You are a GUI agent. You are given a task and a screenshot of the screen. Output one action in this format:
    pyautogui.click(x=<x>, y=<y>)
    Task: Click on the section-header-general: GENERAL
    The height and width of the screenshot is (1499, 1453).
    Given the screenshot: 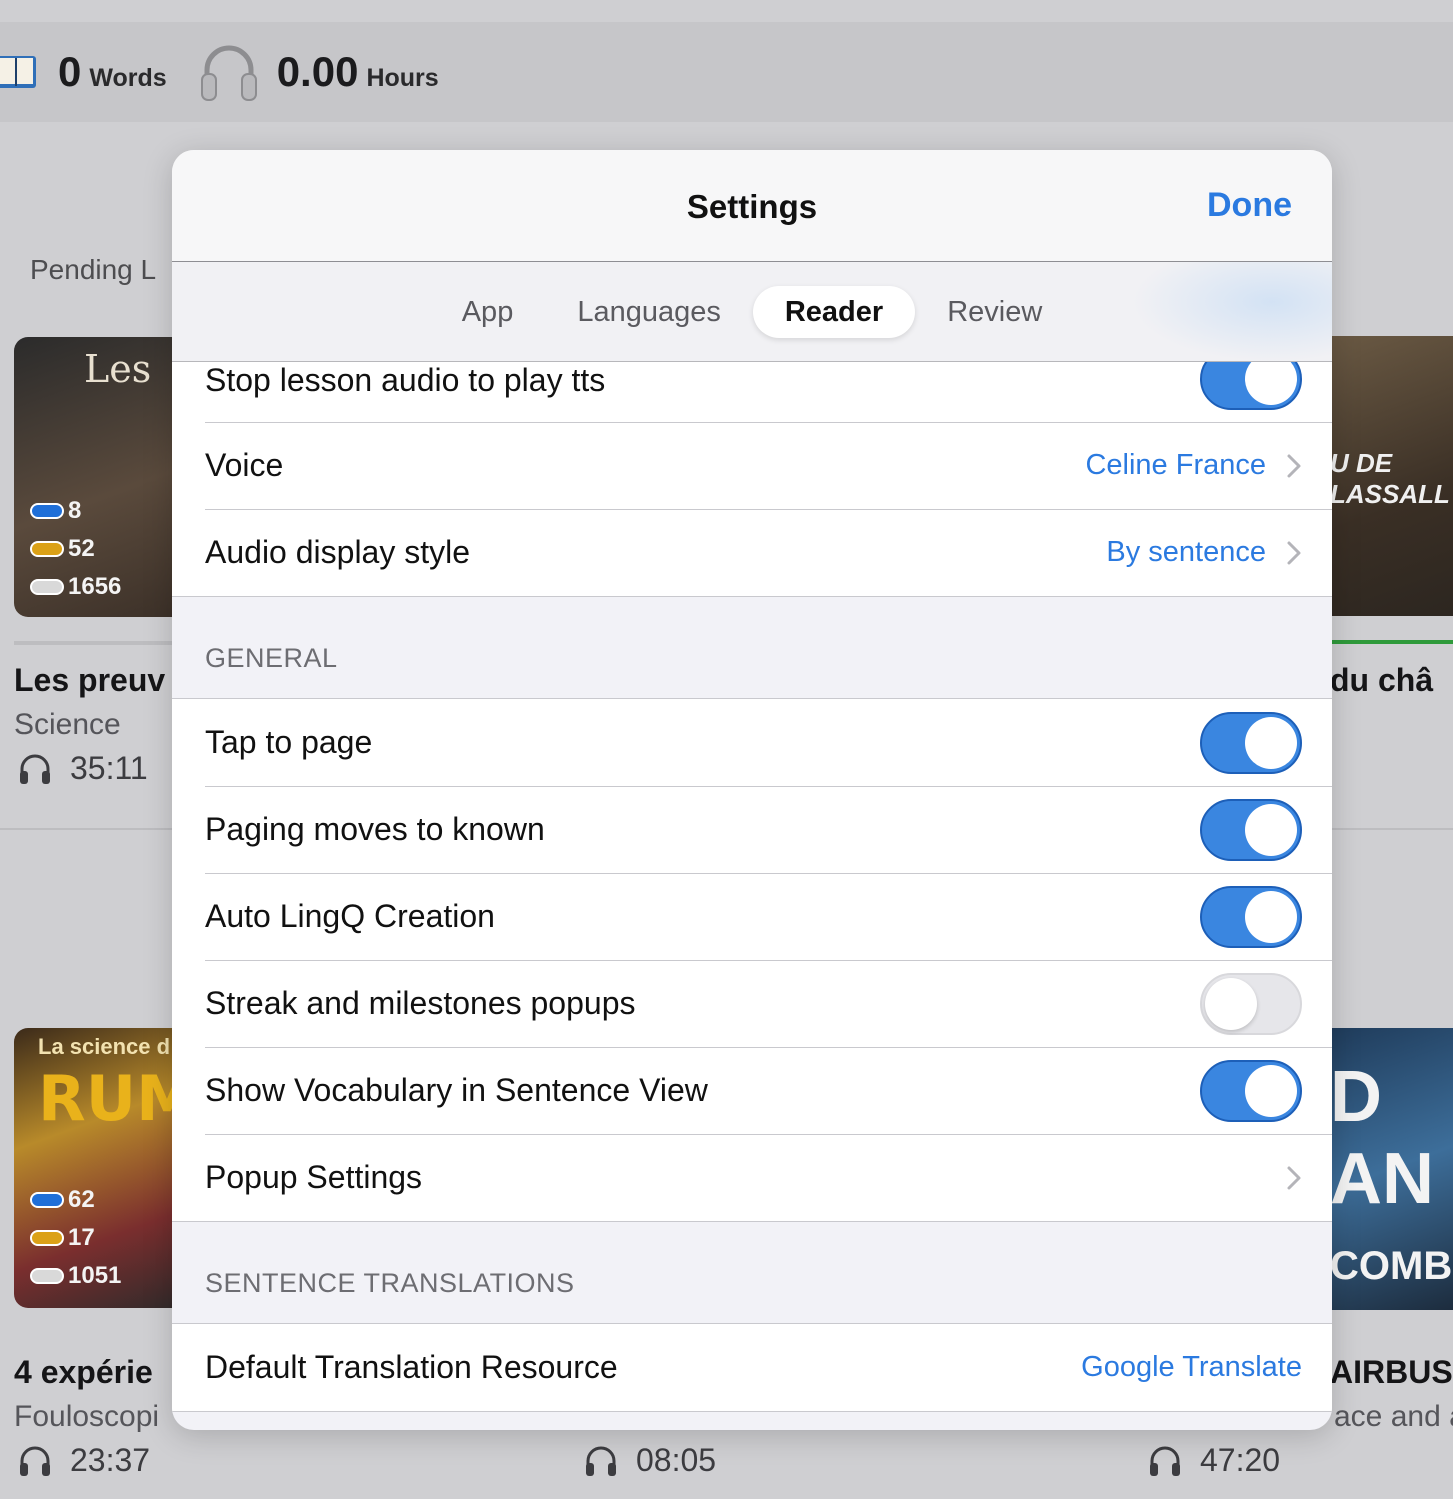 What is the action you would take?
    pyautogui.click(x=752, y=648)
    